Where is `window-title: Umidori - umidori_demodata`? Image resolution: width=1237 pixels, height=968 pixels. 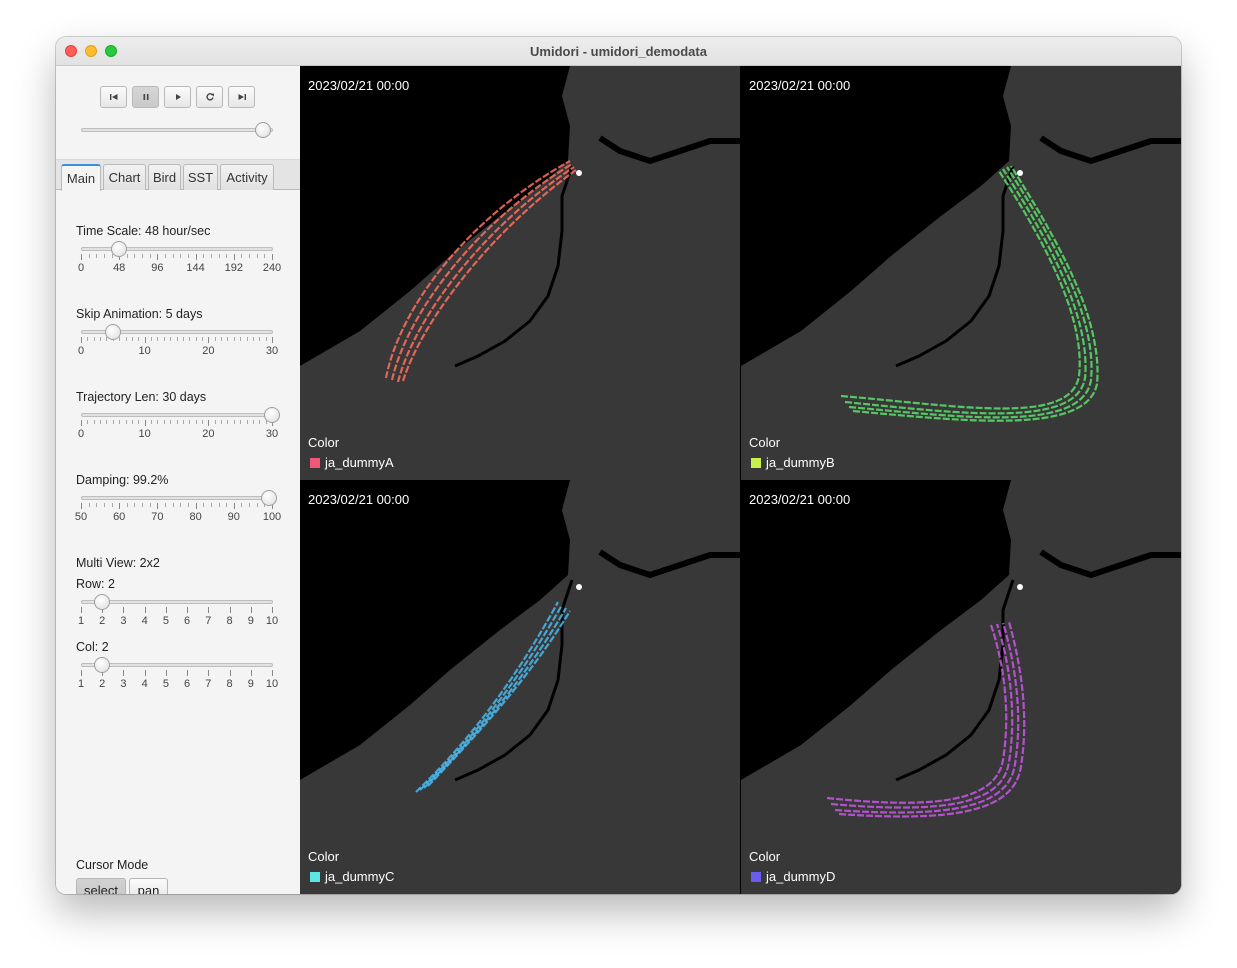 window-title: Umidori - umidori_demodata is located at coordinates (618, 51).